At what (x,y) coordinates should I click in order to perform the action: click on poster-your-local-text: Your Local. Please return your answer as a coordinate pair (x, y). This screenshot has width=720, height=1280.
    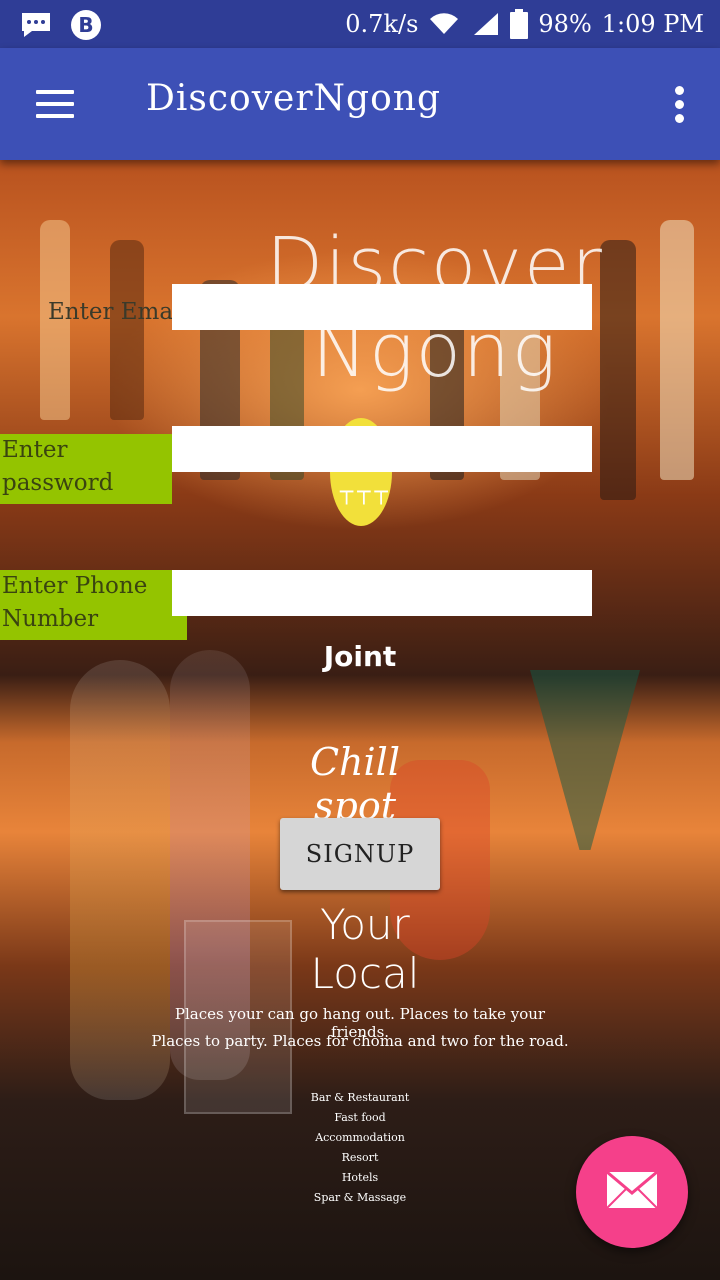
    Looking at the image, I should click on (365, 949).